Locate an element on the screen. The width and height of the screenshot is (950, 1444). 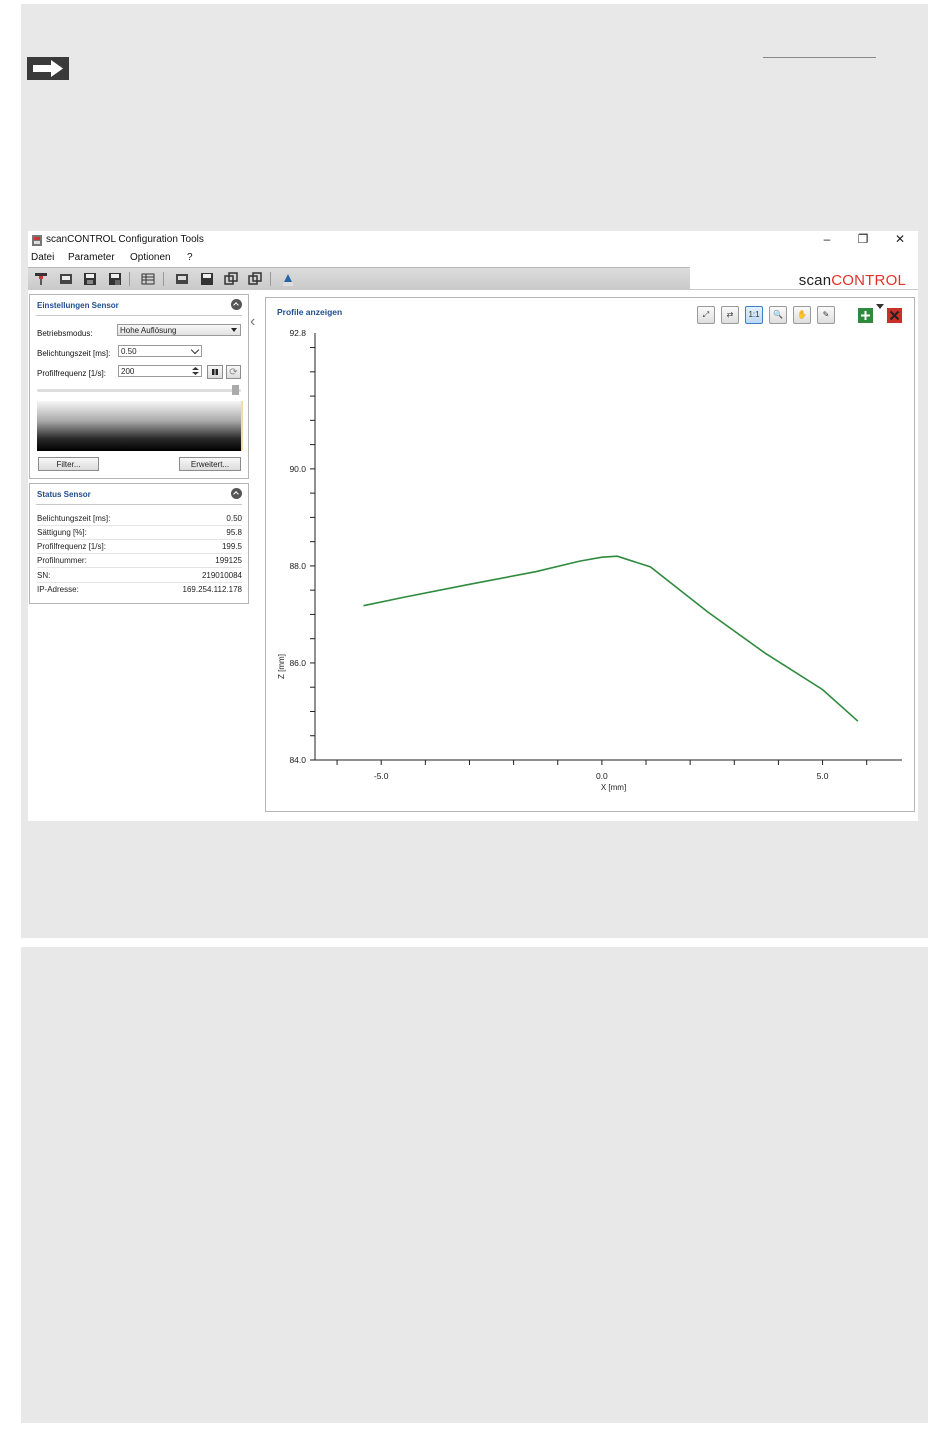
y-tick-label: 90.0 is located at coordinates (297, 469).